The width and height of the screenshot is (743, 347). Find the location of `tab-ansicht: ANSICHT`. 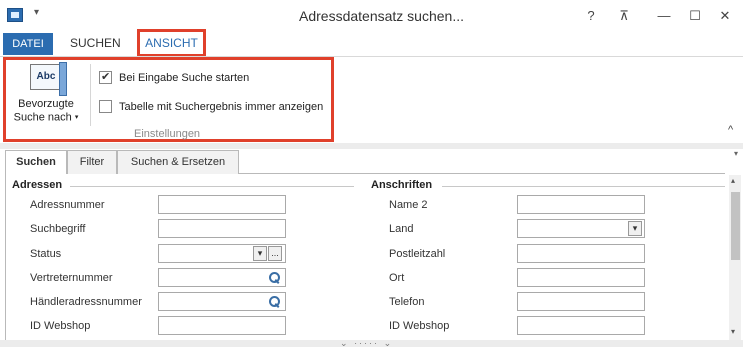

tab-ansicht: ANSICHT is located at coordinates (171, 43).